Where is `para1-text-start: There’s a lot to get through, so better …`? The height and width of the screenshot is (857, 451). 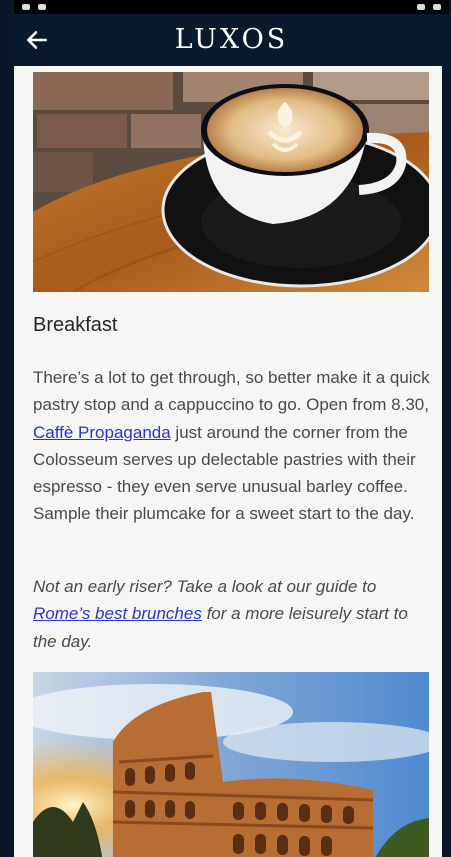
para1-text-start: There’s a lot to get through, so better … is located at coordinates (231, 391).